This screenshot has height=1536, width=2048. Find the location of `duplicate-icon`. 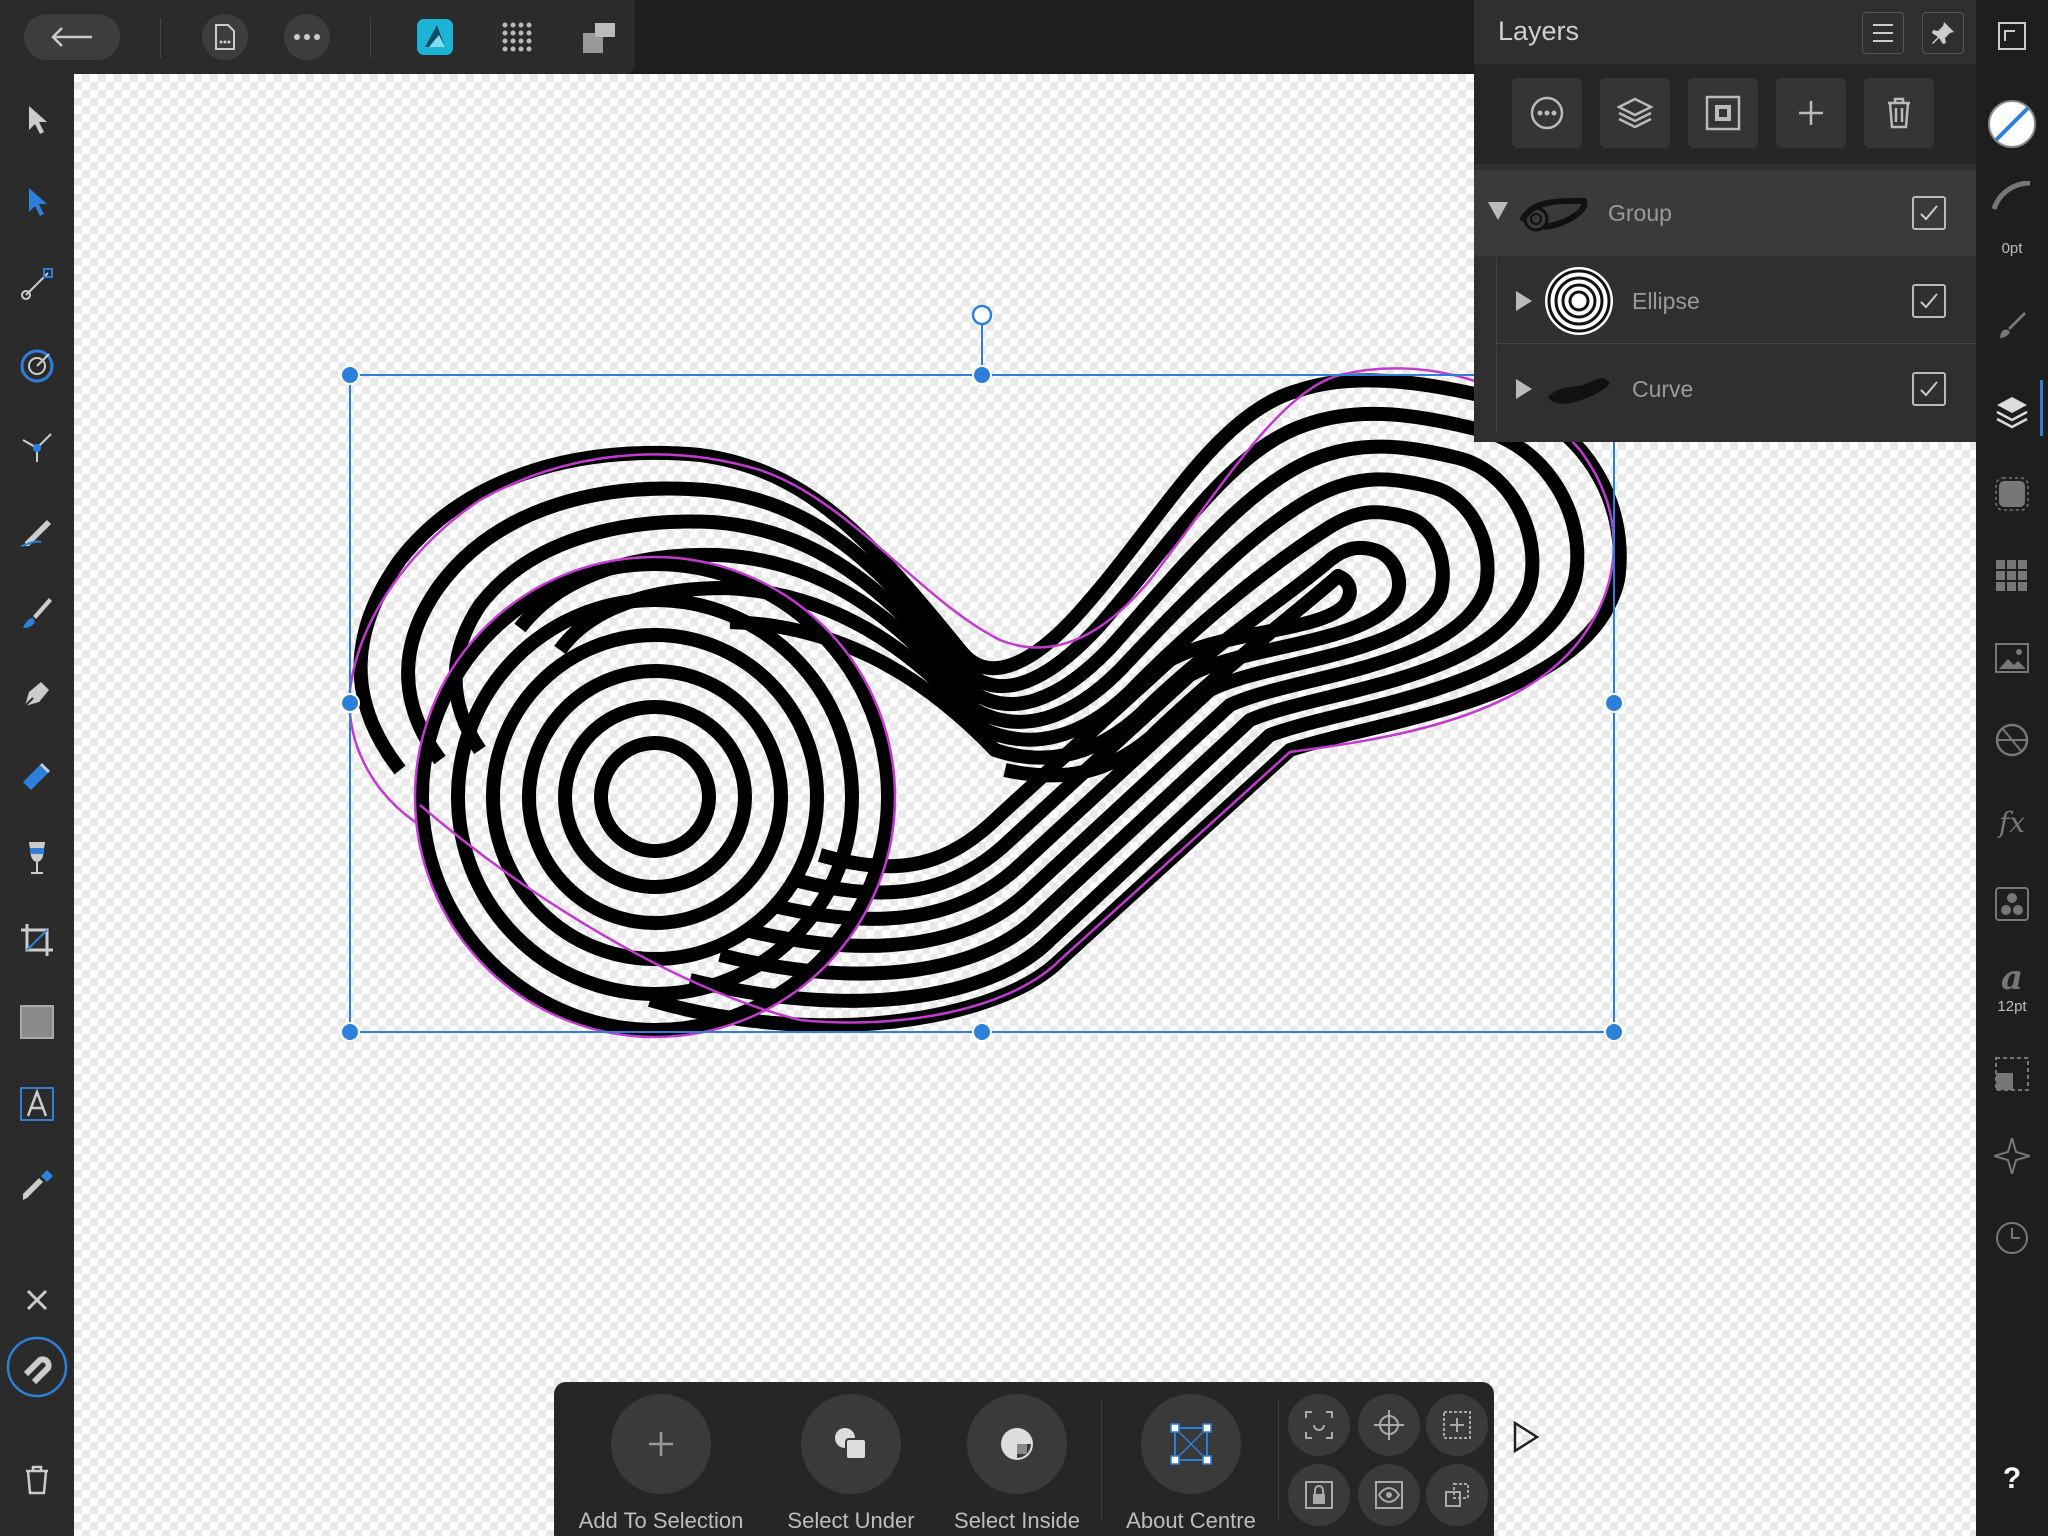

duplicate-icon is located at coordinates (1457, 1495).